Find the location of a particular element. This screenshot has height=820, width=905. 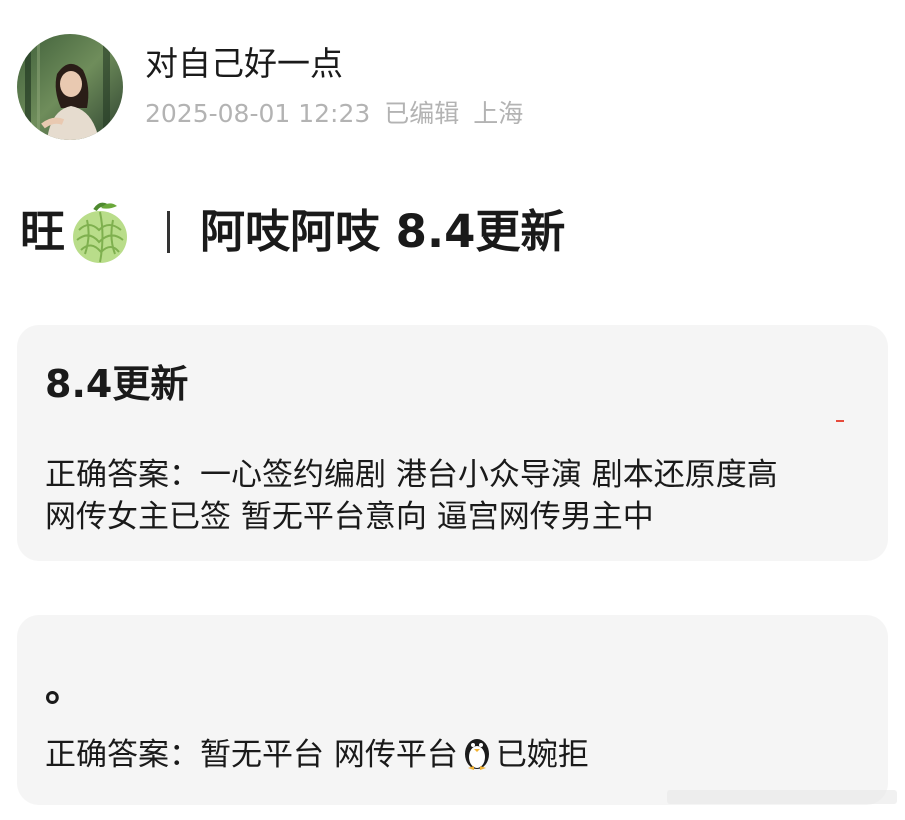

title-prefix: 旺 is located at coordinates (43, 231).